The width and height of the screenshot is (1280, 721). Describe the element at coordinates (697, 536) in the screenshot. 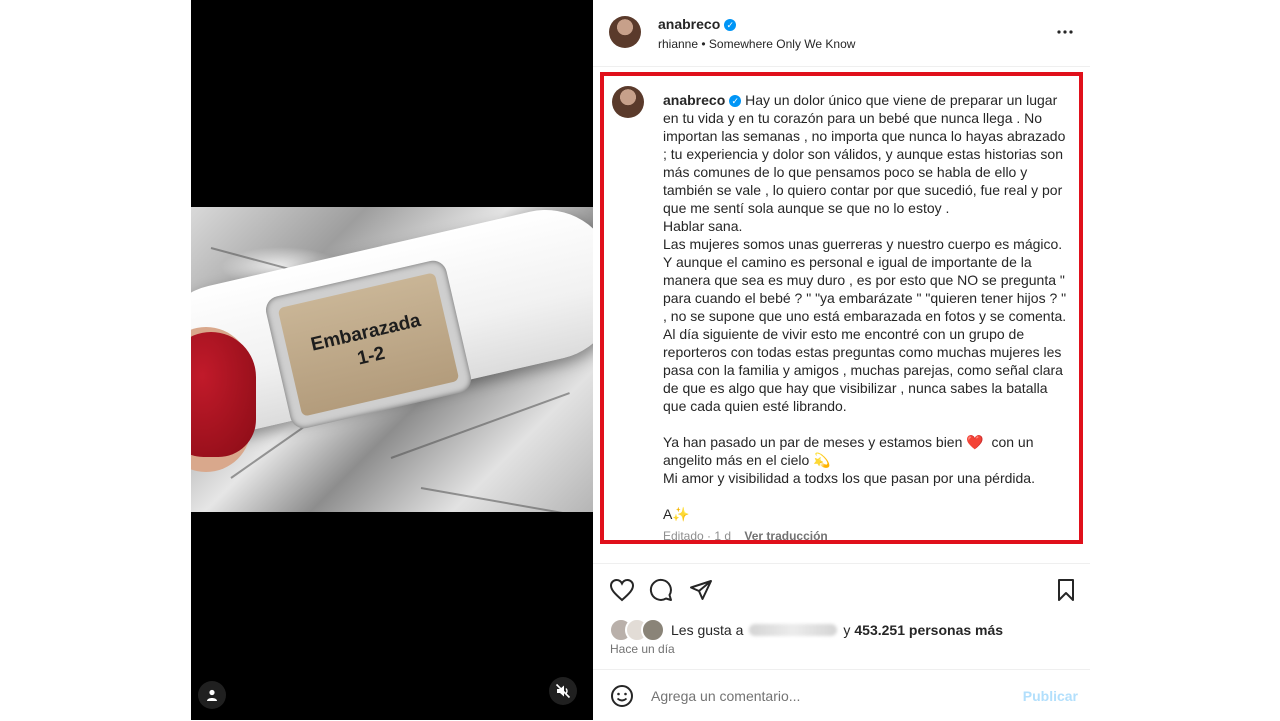

I see `edited-label: Editado · 1 d` at that location.